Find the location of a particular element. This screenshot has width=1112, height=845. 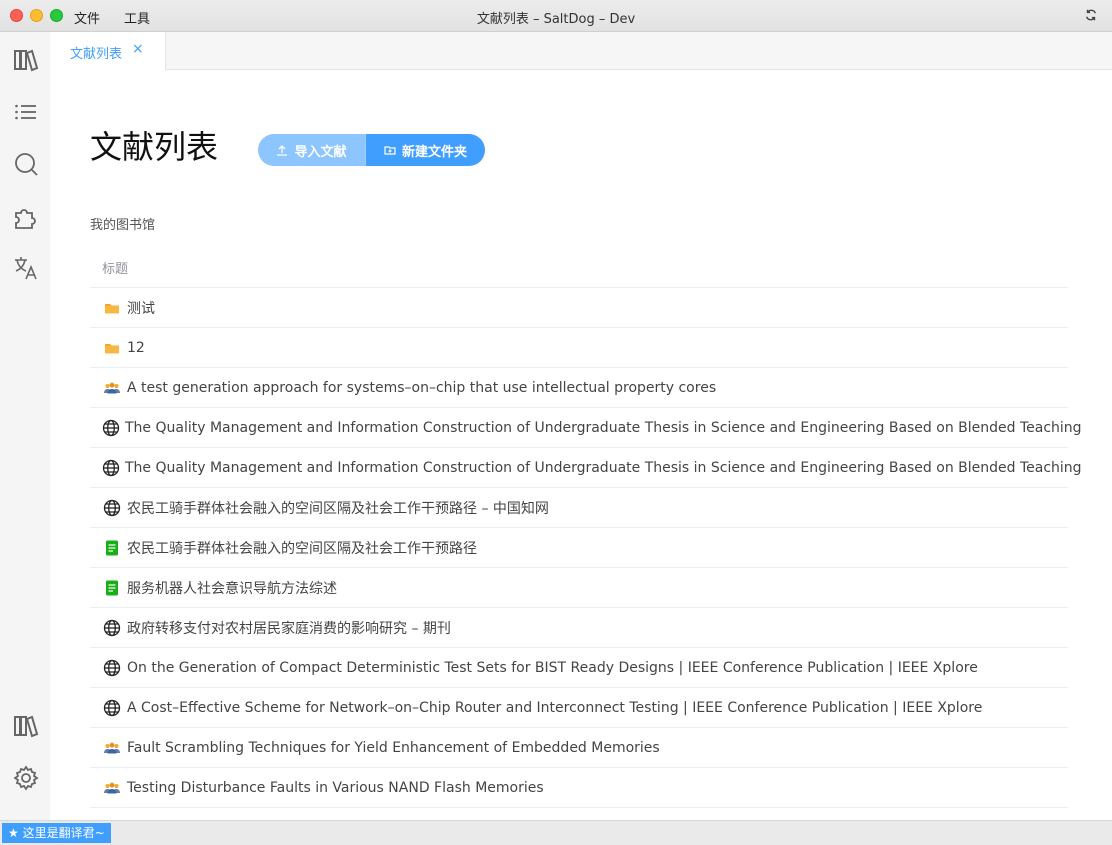

activity-rail is located at coordinates (25, 426).